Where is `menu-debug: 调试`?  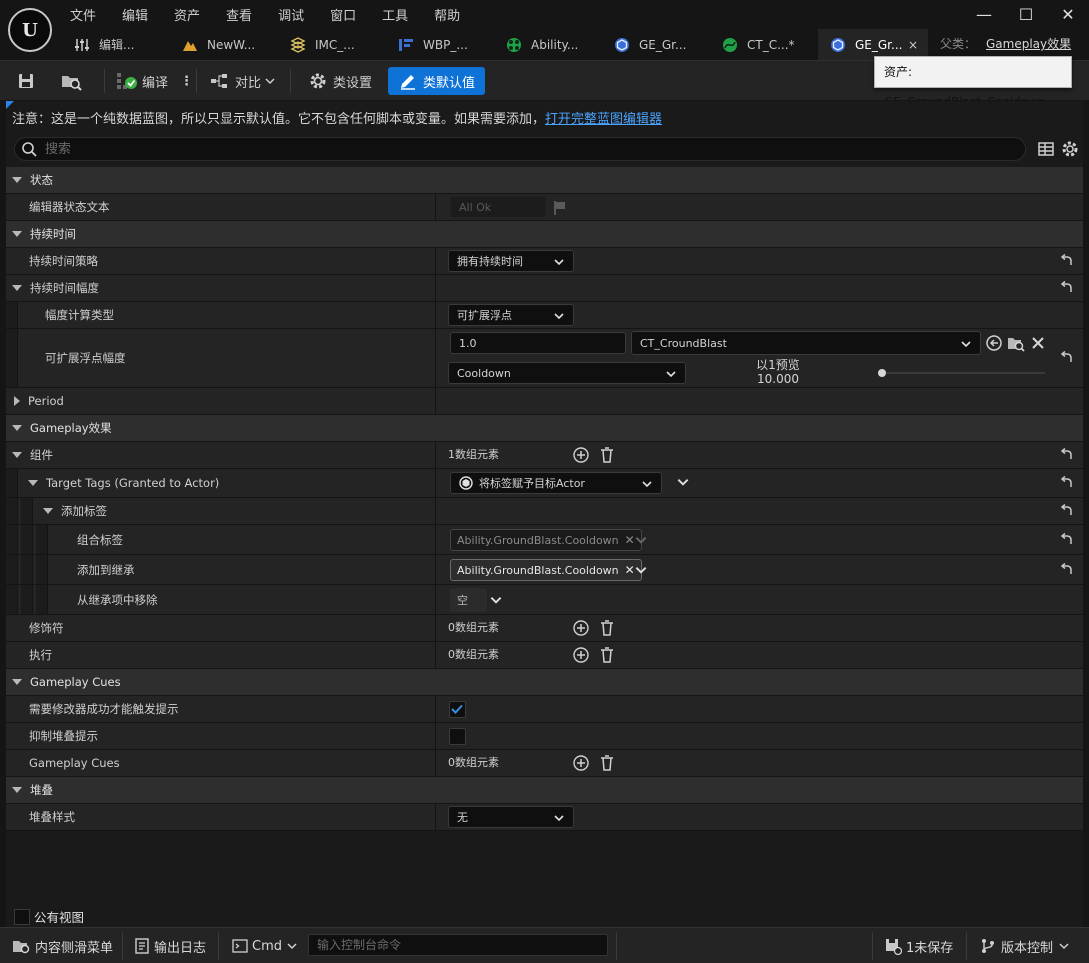
menu-debug: 调试 is located at coordinates (291, 14).